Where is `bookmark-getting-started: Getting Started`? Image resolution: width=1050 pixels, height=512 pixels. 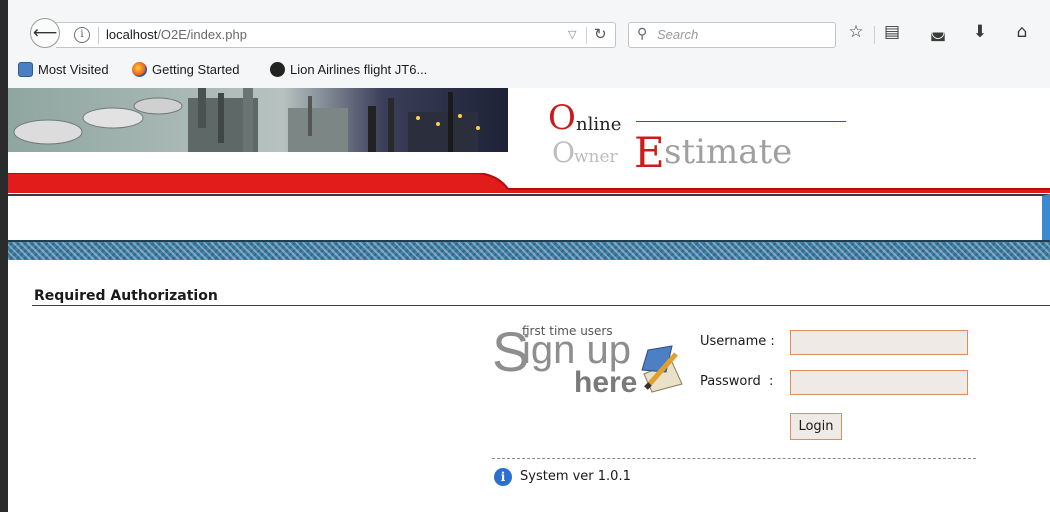
bookmark-getting-started: Getting Started is located at coordinates (185, 69).